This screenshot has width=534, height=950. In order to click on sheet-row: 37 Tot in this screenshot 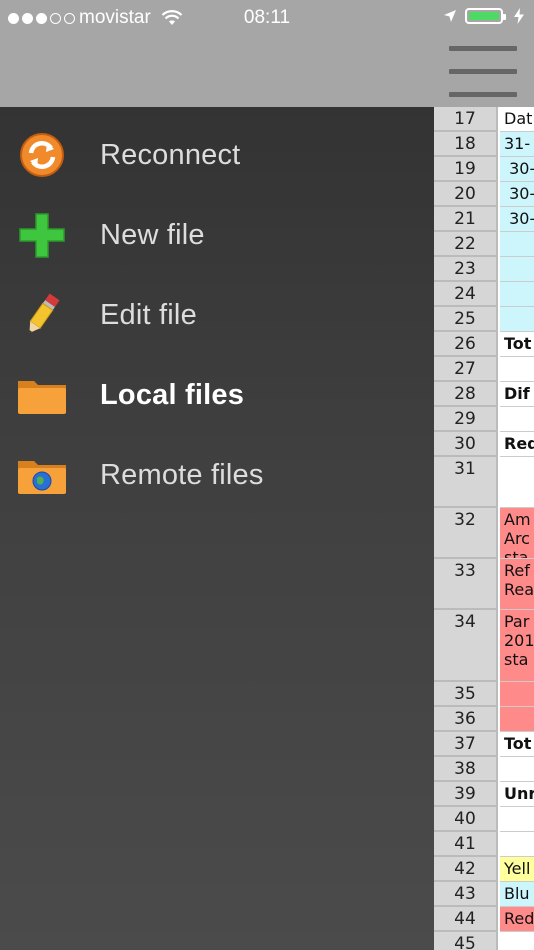, I will do `click(484, 744)`.